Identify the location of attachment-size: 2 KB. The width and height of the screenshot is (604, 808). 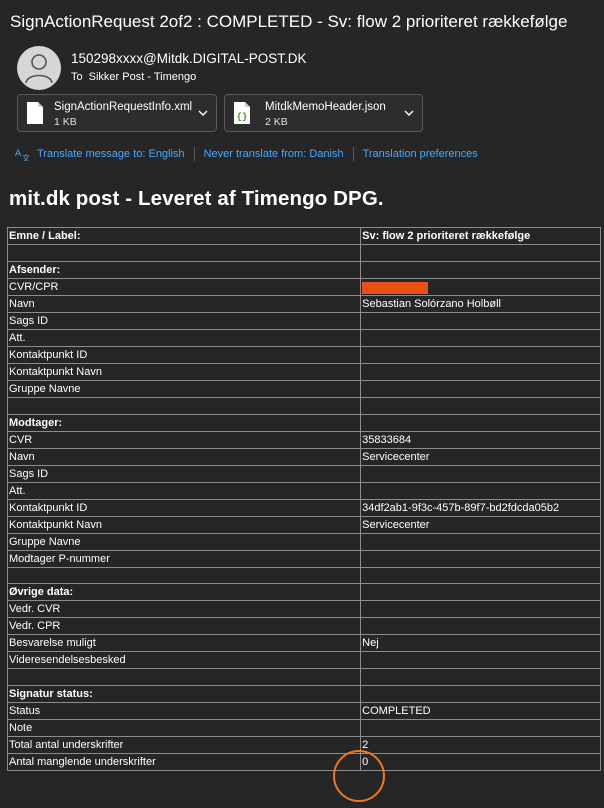
(276, 122).